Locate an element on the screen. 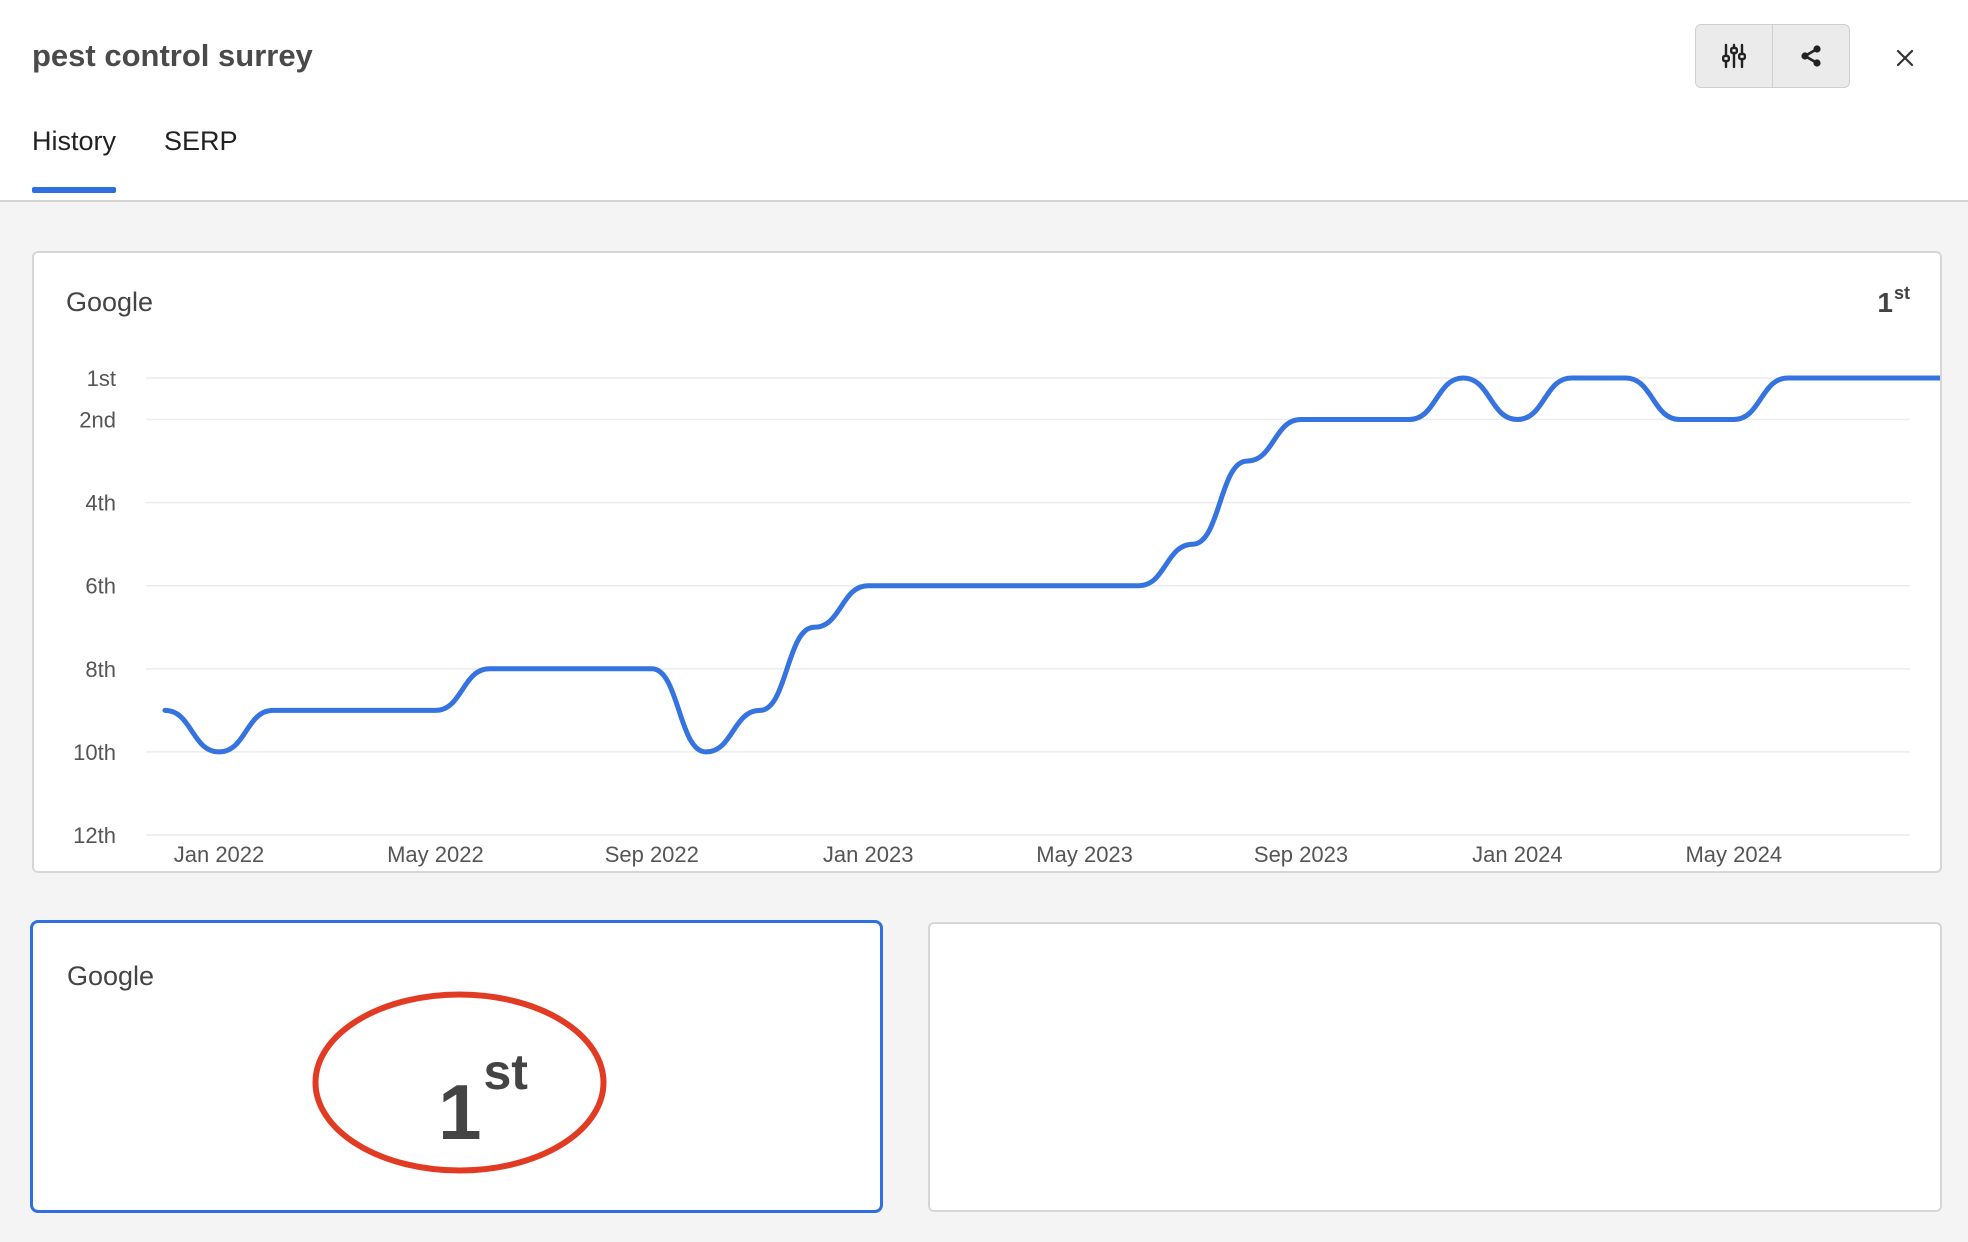 The image size is (1968, 1242). tab-history: History is located at coordinates (74, 159).